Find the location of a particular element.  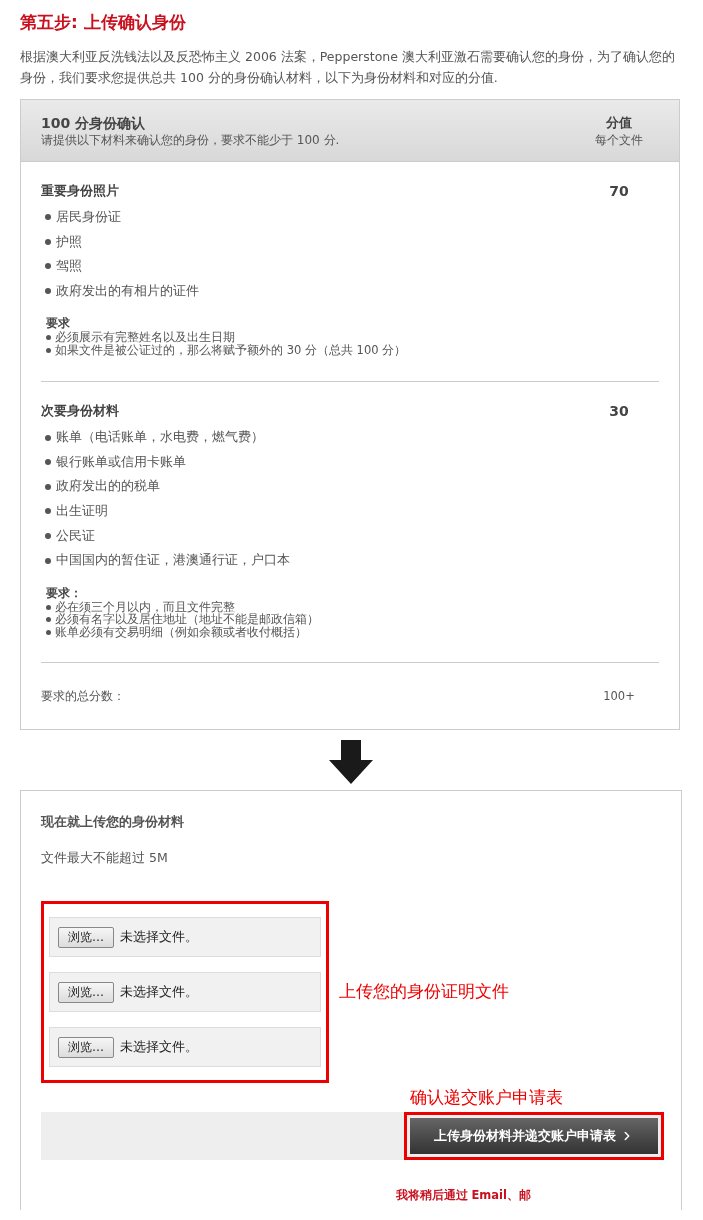

intro-text: 根据澳大利亚反洗钱法以及反恐怖主义 2006 法案，Pepperstone 澳大利亚激石需要确认您的身份，为了确认您的身份，我们要求您提供总共 100 分的身份确认材料，以下为身份材料和对应的分值. is located at coordinates (348, 67).